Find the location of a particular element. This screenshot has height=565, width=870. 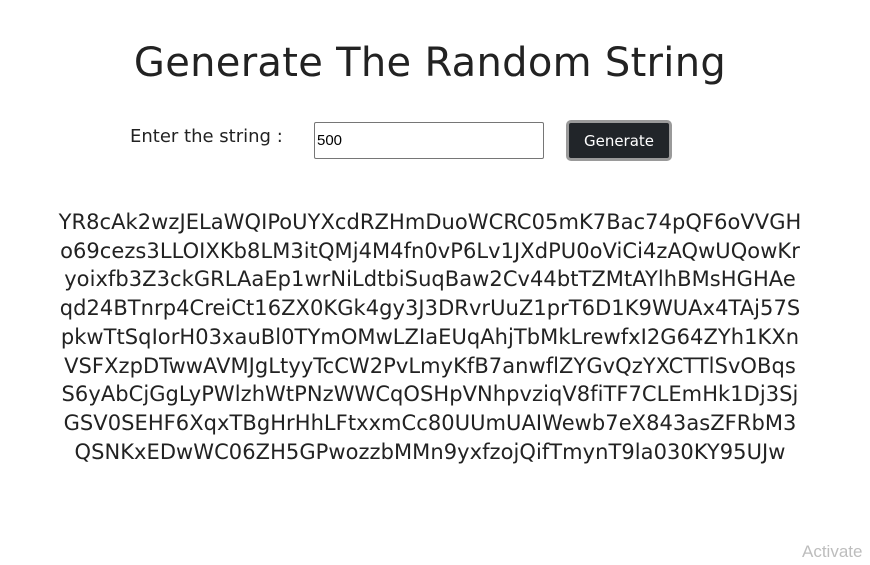

string-length-input is located at coordinates (429, 140).